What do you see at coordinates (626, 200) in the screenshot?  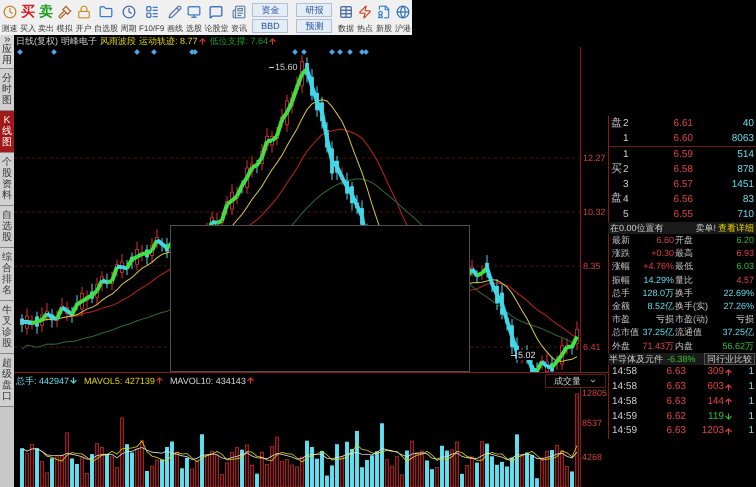 I see `rank-number: 4` at bounding box center [626, 200].